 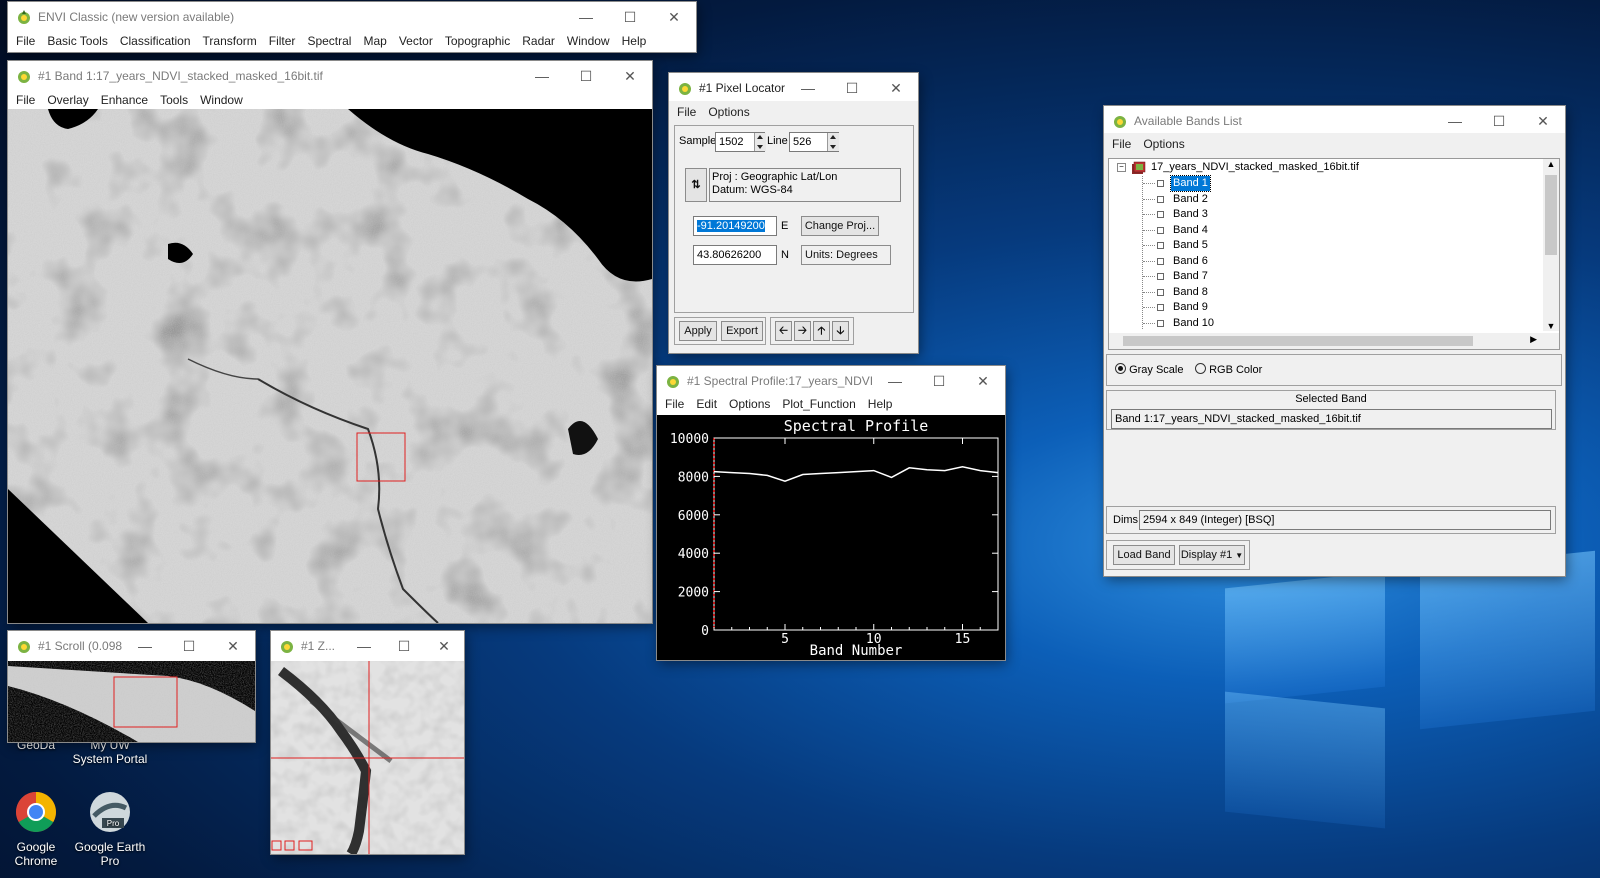 I want to click on arrow-down-icon: 🡣, so click(x=840, y=331).